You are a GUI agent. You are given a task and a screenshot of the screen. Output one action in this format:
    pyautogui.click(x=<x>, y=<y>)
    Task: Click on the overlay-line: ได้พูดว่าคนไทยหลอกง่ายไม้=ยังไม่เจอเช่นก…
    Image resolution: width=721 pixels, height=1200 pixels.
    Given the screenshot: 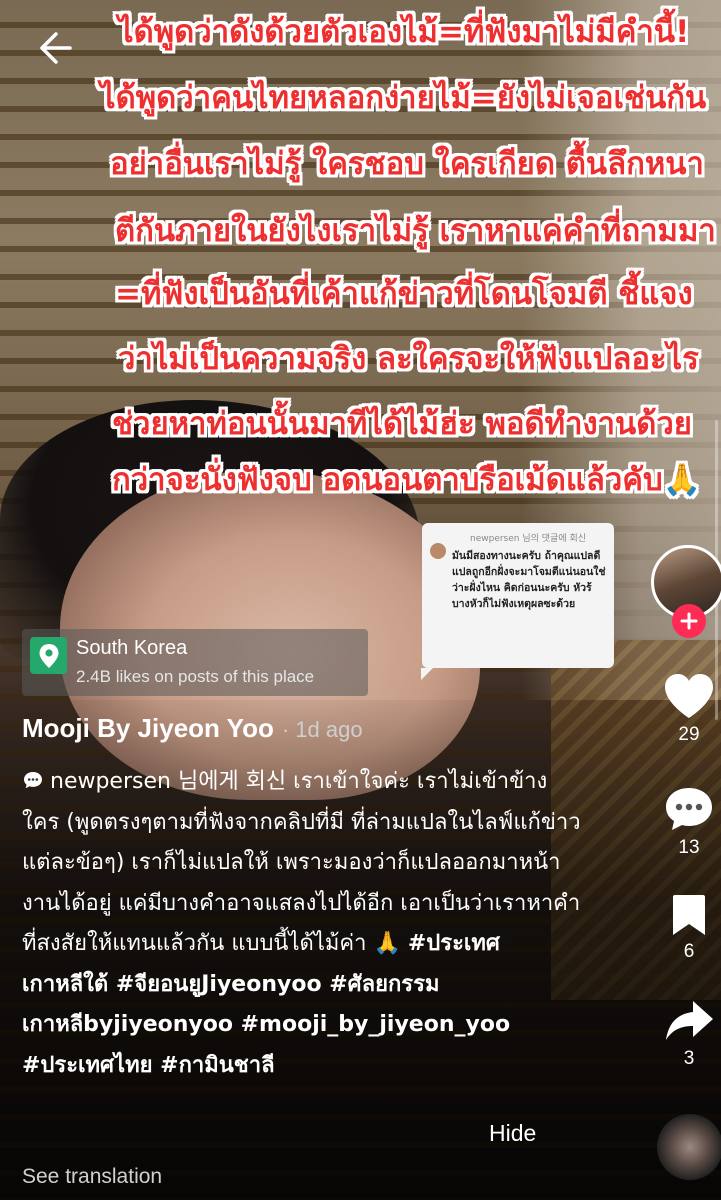 What is the action you would take?
    pyautogui.click(x=403, y=98)
    